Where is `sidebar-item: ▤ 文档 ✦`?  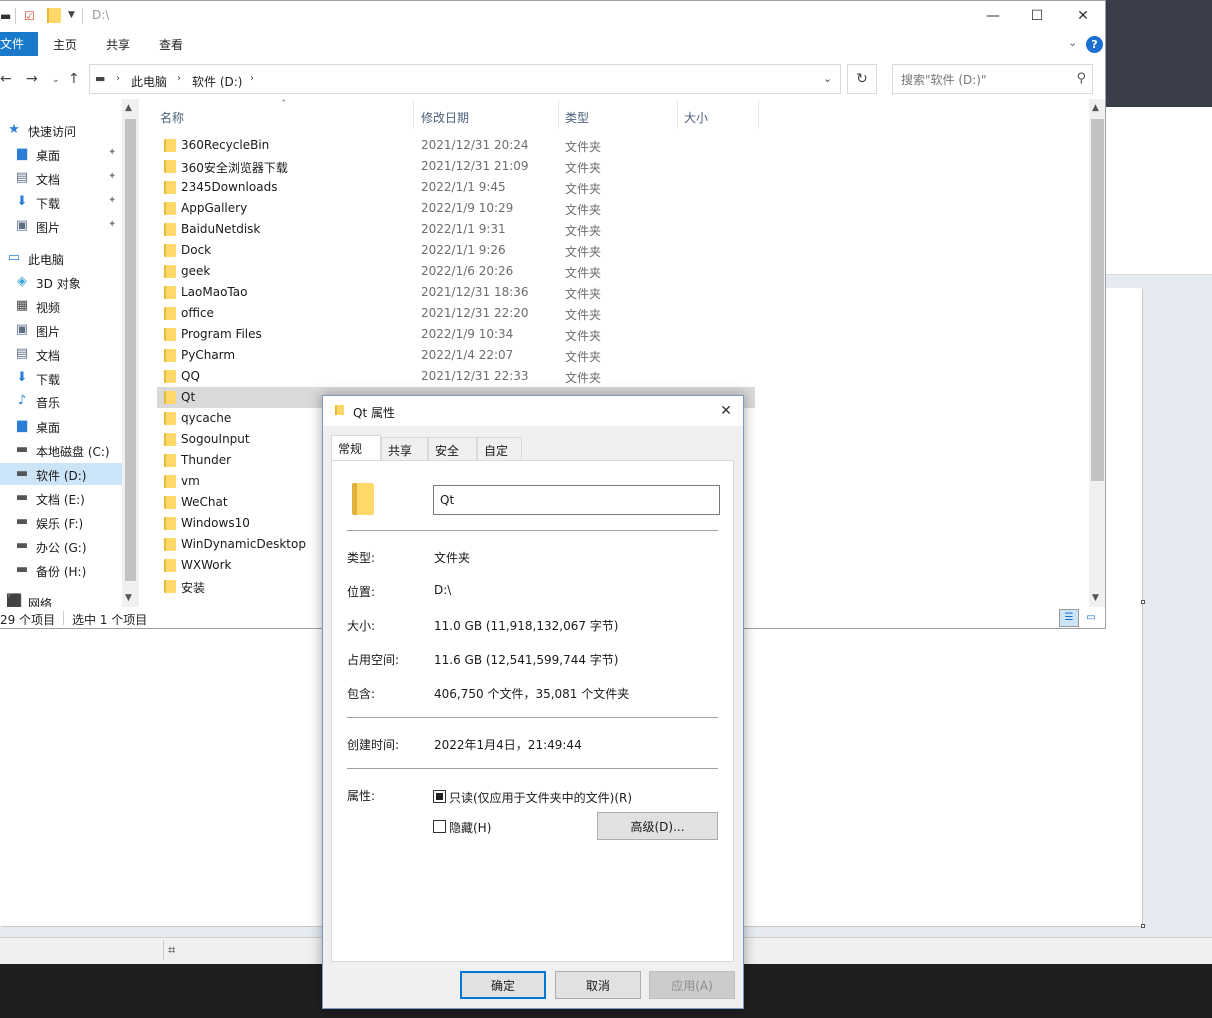 sidebar-item: ▤ 文档 ✦ is located at coordinates (61, 178).